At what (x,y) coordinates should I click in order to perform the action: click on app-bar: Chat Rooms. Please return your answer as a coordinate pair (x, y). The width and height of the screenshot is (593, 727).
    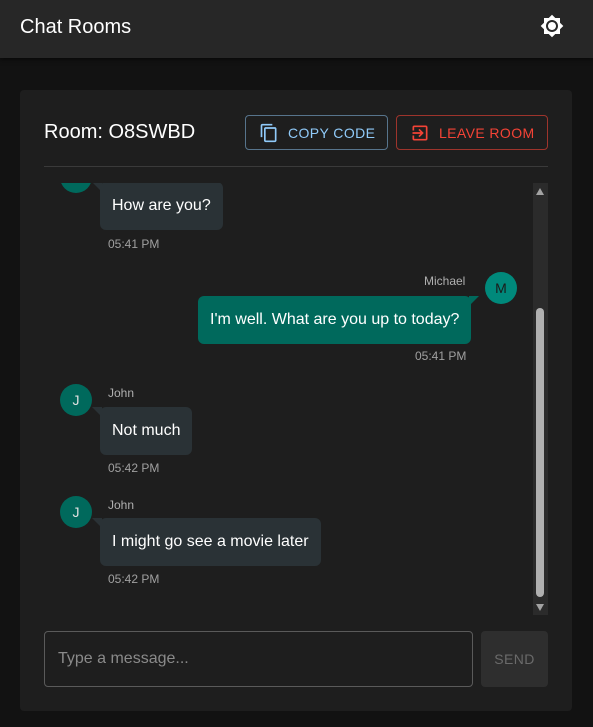
    Looking at the image, I should click on (296, 29).